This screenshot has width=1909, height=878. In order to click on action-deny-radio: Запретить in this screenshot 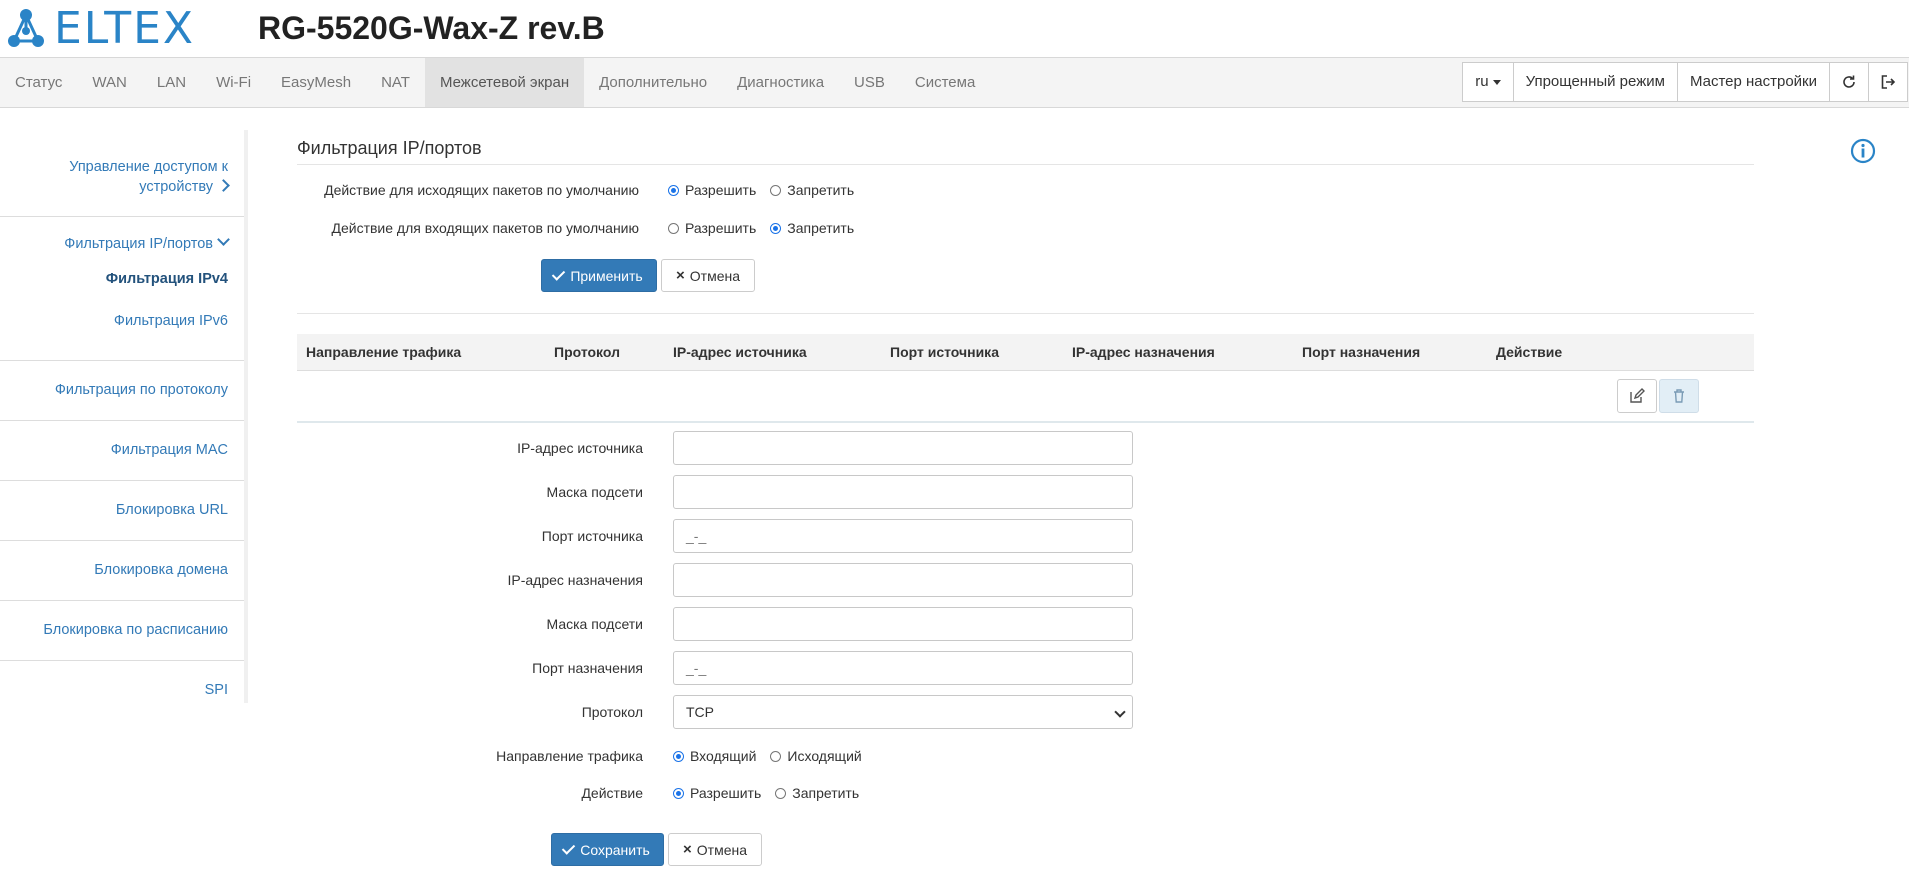, I will do `click(817, 793)`.